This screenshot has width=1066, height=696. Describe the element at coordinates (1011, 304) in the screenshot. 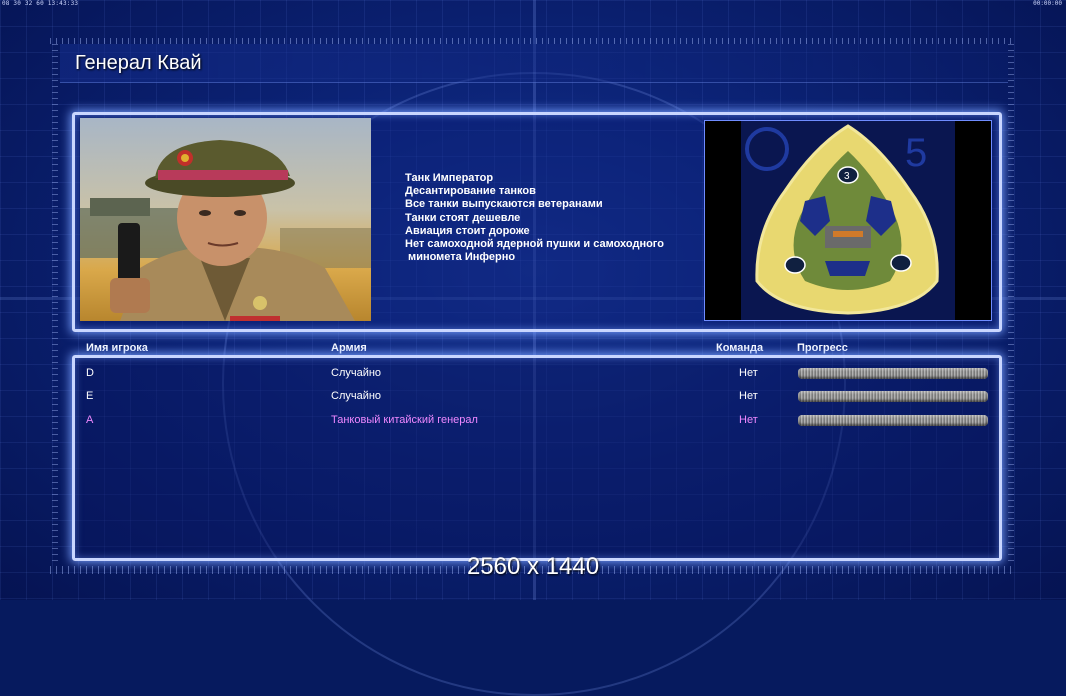

I see `frame-ruler-right` at that location.